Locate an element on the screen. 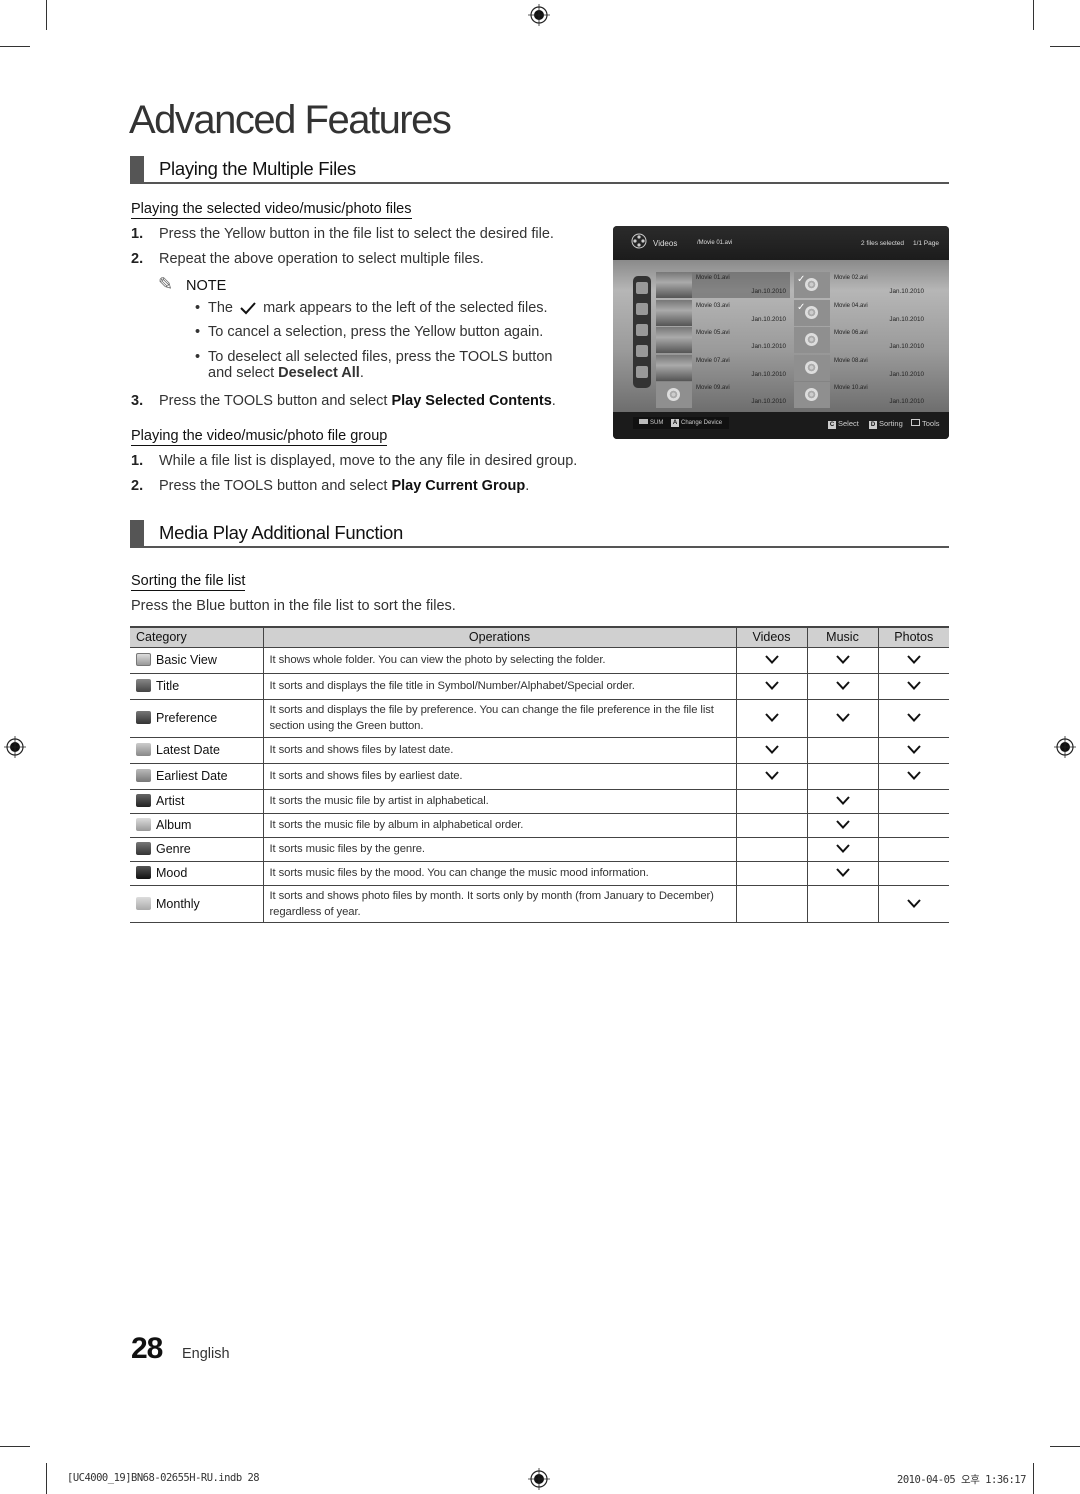 The height and width of the screenshot is (1494, 1080). category-cell: Title is located at coordinates (196, 686).